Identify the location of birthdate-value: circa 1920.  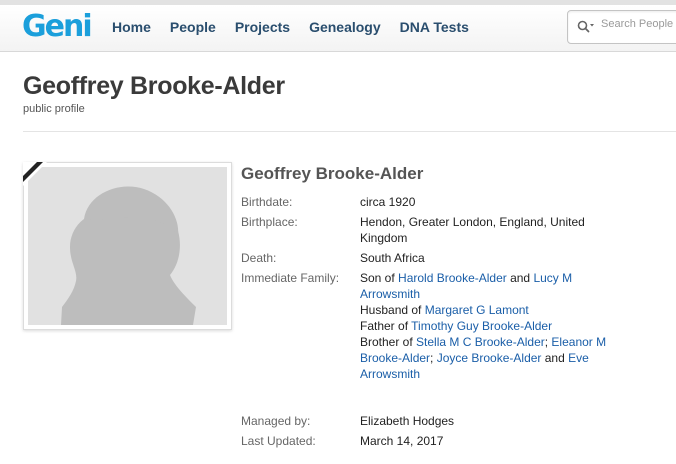
(388, 202).